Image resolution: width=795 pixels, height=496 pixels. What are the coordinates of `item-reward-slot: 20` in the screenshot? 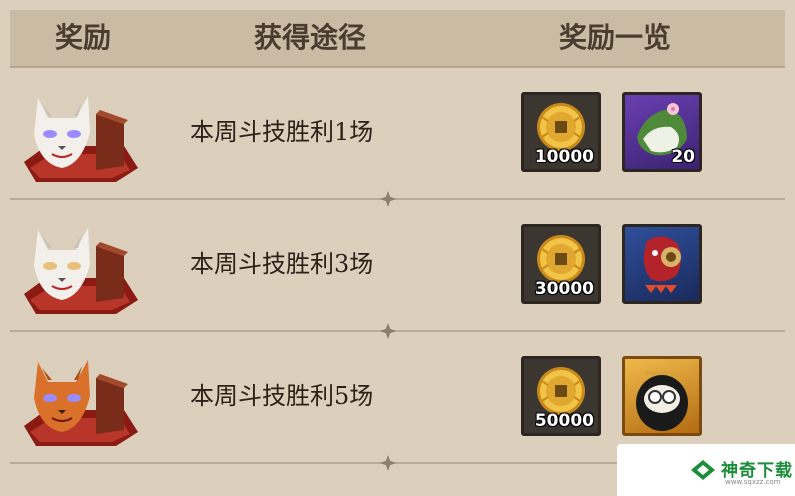 It's located at (662, 132).